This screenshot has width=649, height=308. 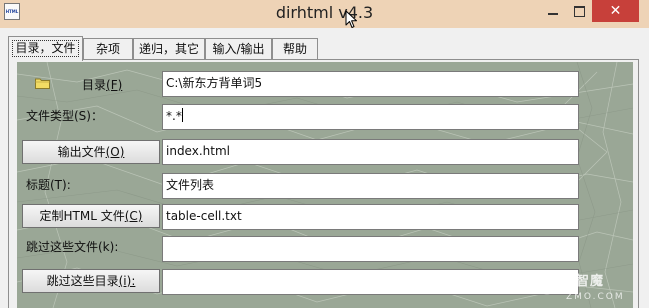 I want to click on skip-dirs-button: 跳过这些目录(i):, so click(x=91, y=281).